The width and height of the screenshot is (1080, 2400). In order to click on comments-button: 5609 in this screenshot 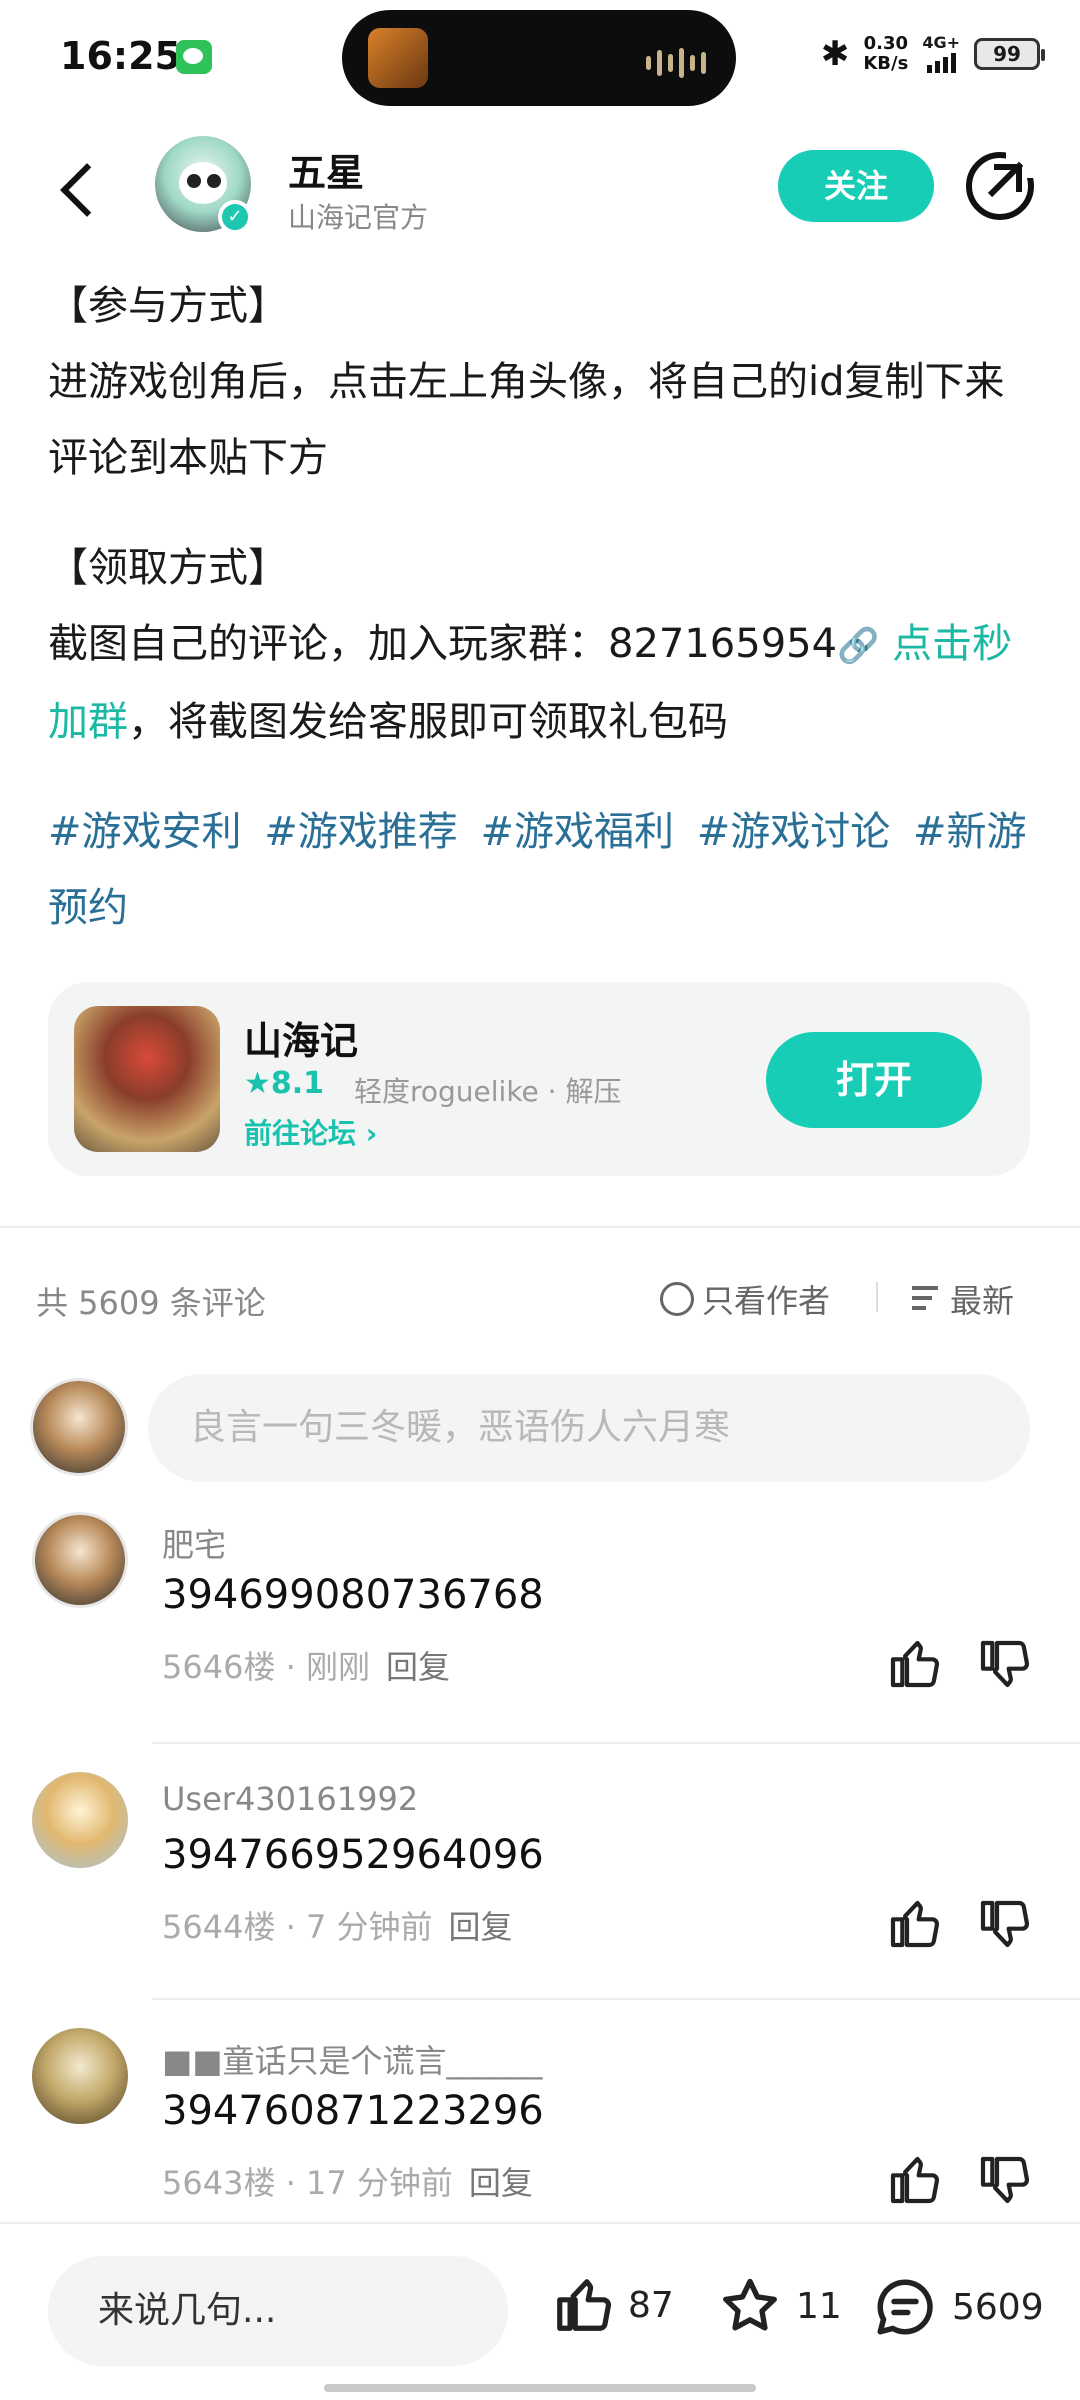, I will do `click(958, 2307)`.